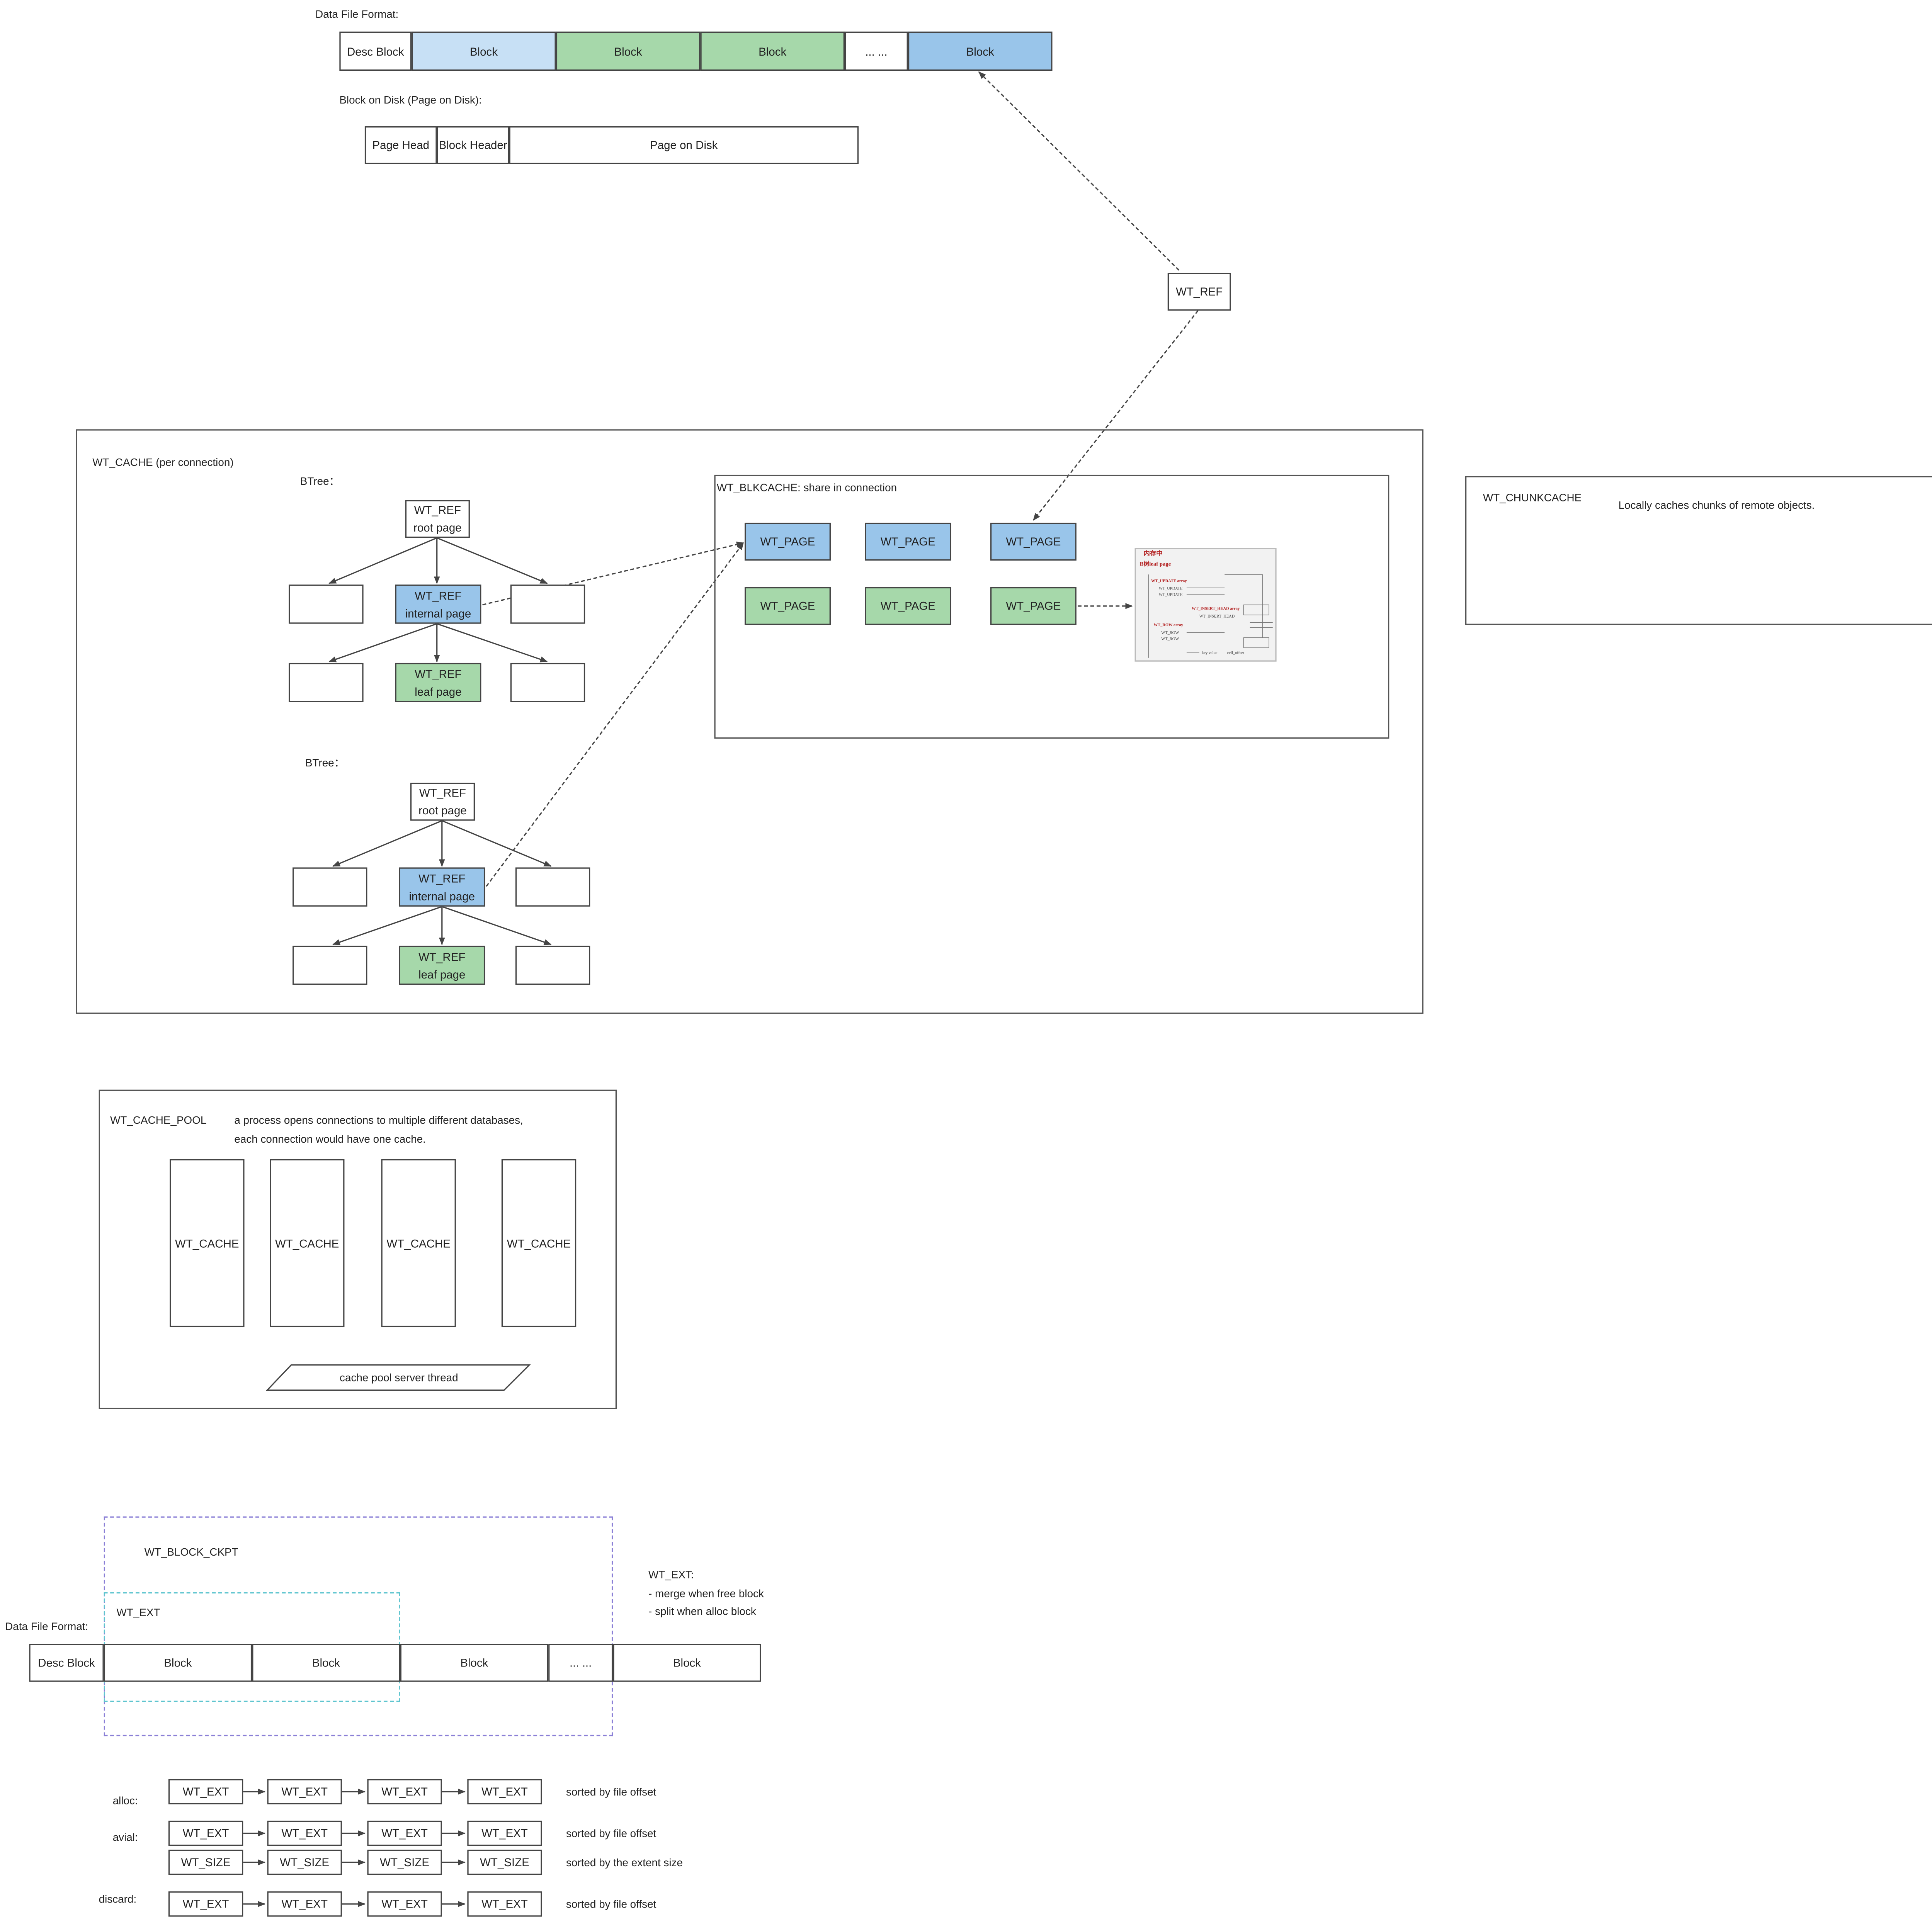 The image size is (1932, 1923). What do you see at coordinates (547, 604) in the screenshot?
I see `btree-1-child-right` at bounding box center [547, 604].